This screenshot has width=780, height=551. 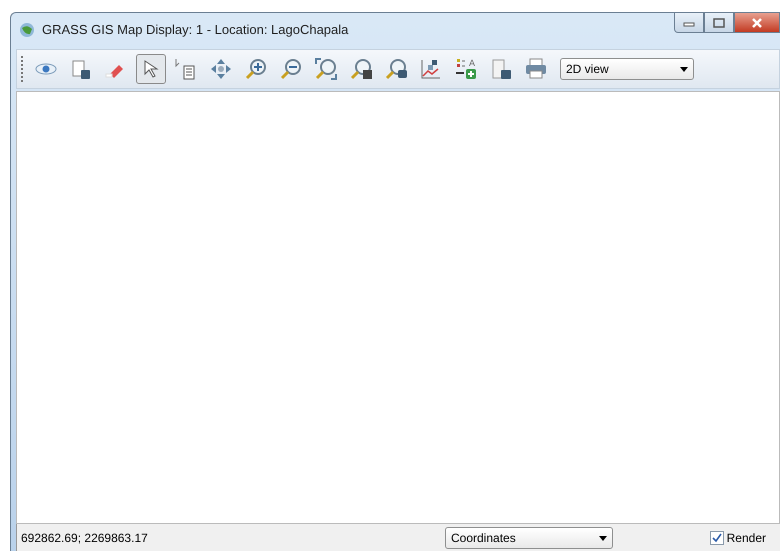 I want to click on close-button, so click(x=757, y=23).